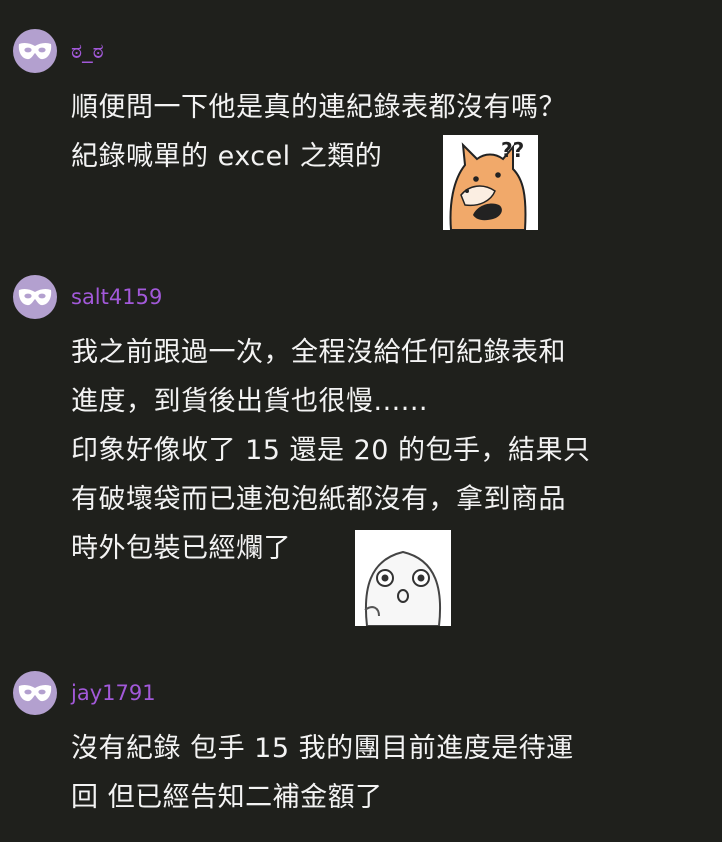 The height and width of the screenshot is (842, 722). I want to click on fox-question-sticker: ??, so click(490, 182).